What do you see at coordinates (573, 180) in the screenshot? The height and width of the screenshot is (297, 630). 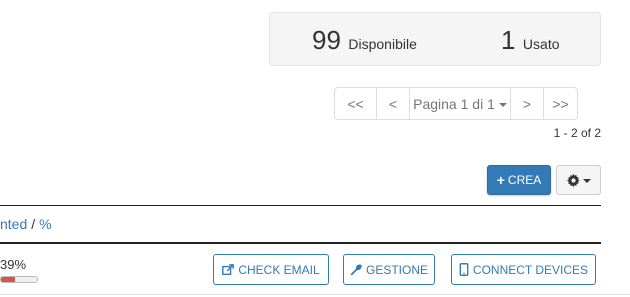 I see `gear-icon` at bounding box center [573, 180].